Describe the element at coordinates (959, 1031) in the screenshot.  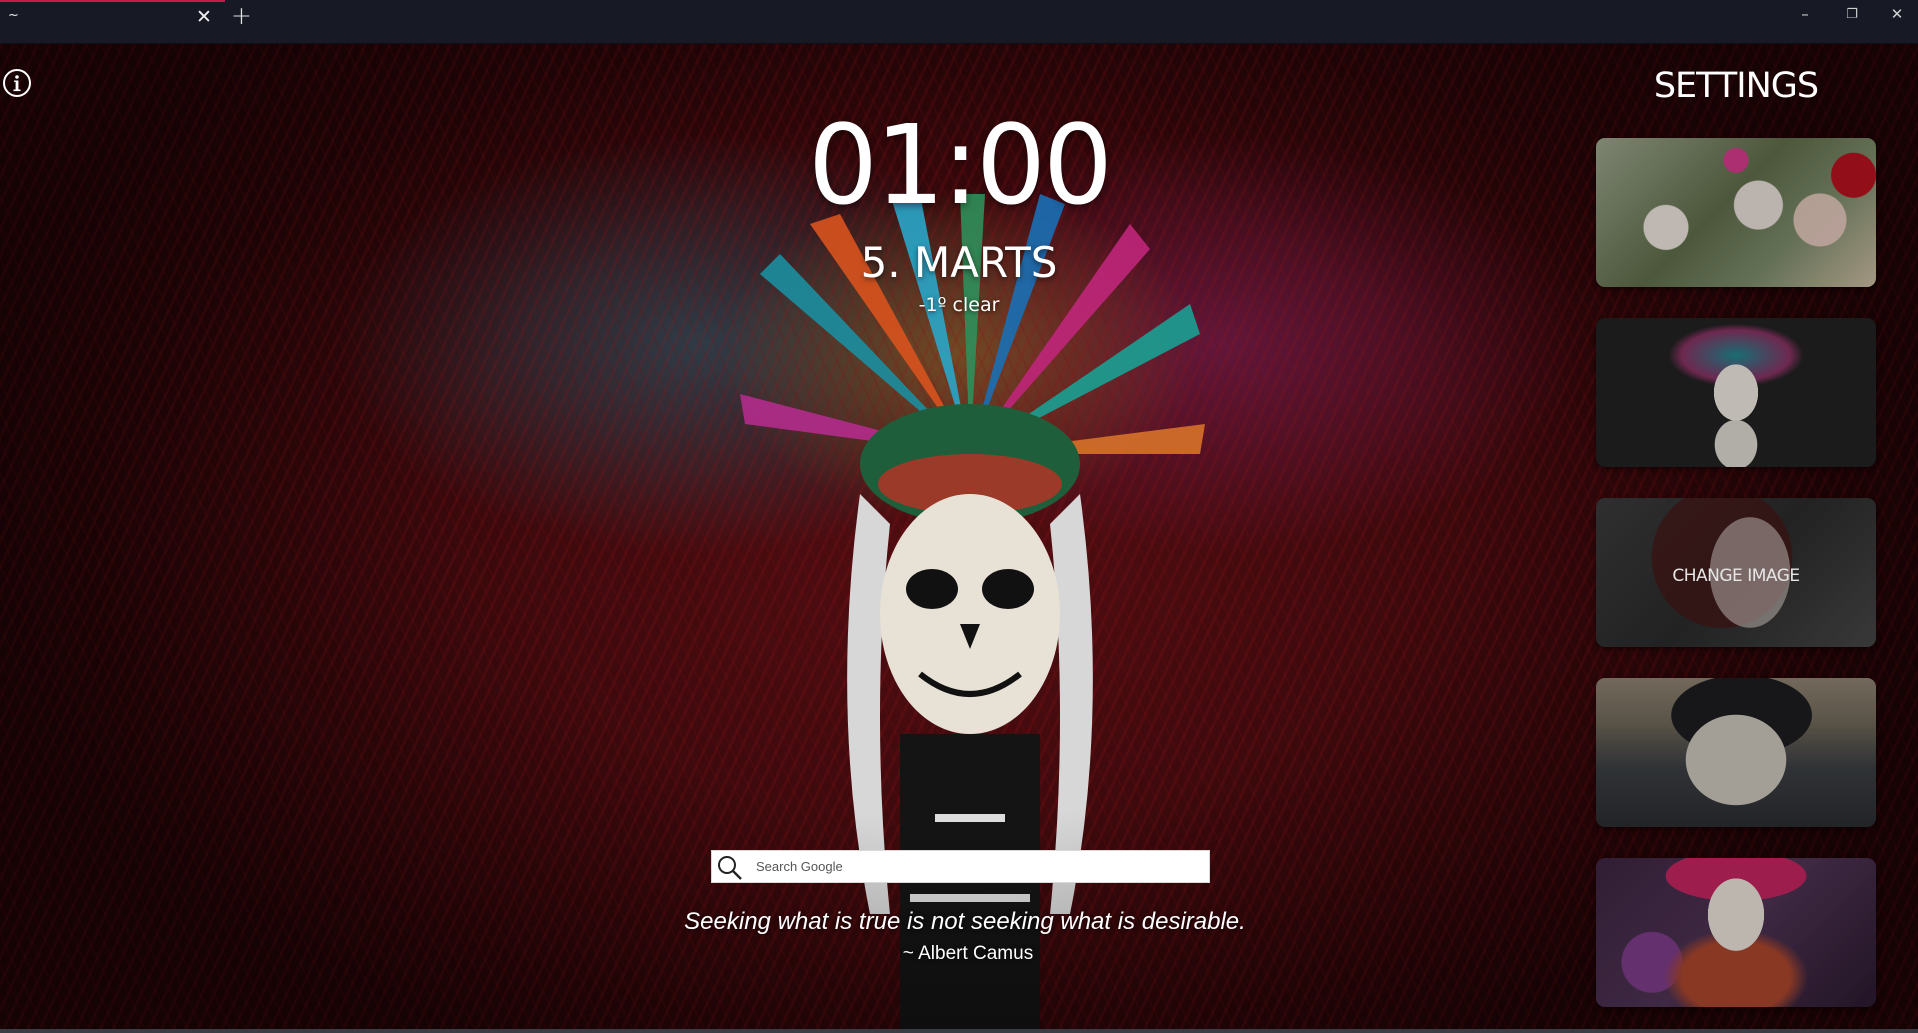
I see `bottom-strip` at that location.